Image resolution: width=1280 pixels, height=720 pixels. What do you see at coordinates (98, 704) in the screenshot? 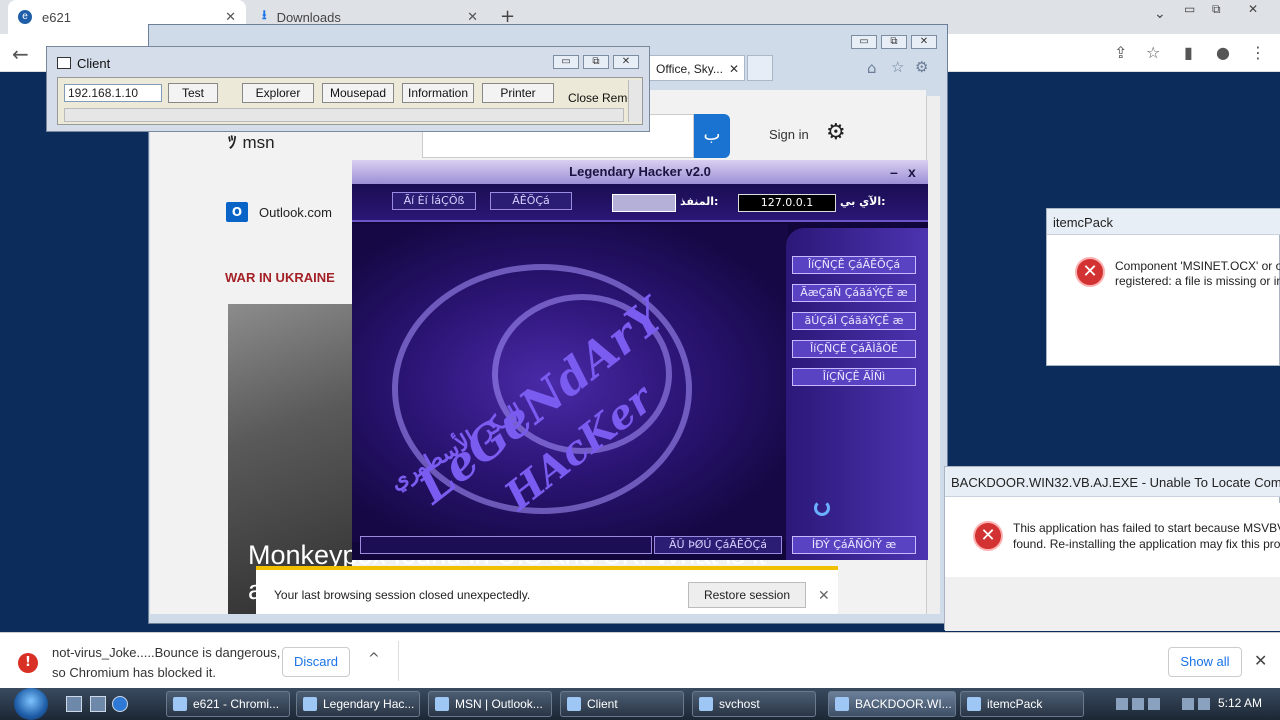
I see `switch-windows-icon` at bounding box center [98, 704].